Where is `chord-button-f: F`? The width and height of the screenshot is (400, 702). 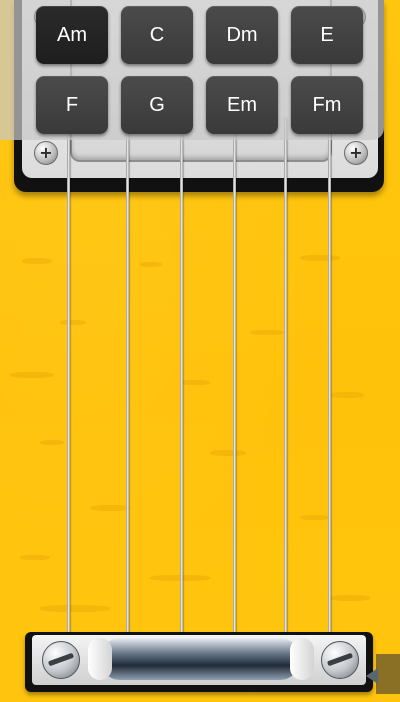
chord-button-f: F is located at coordinates (72, 105).